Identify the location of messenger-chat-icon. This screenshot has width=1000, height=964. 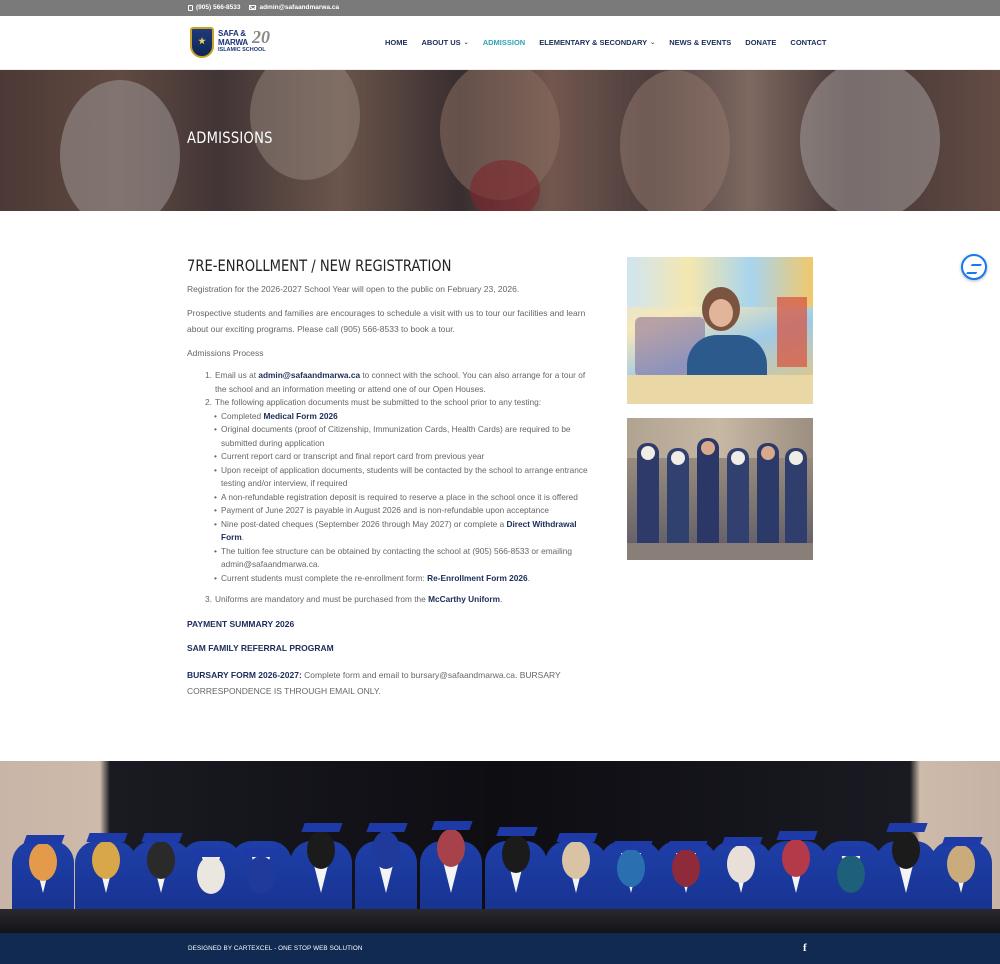
(974, 267).